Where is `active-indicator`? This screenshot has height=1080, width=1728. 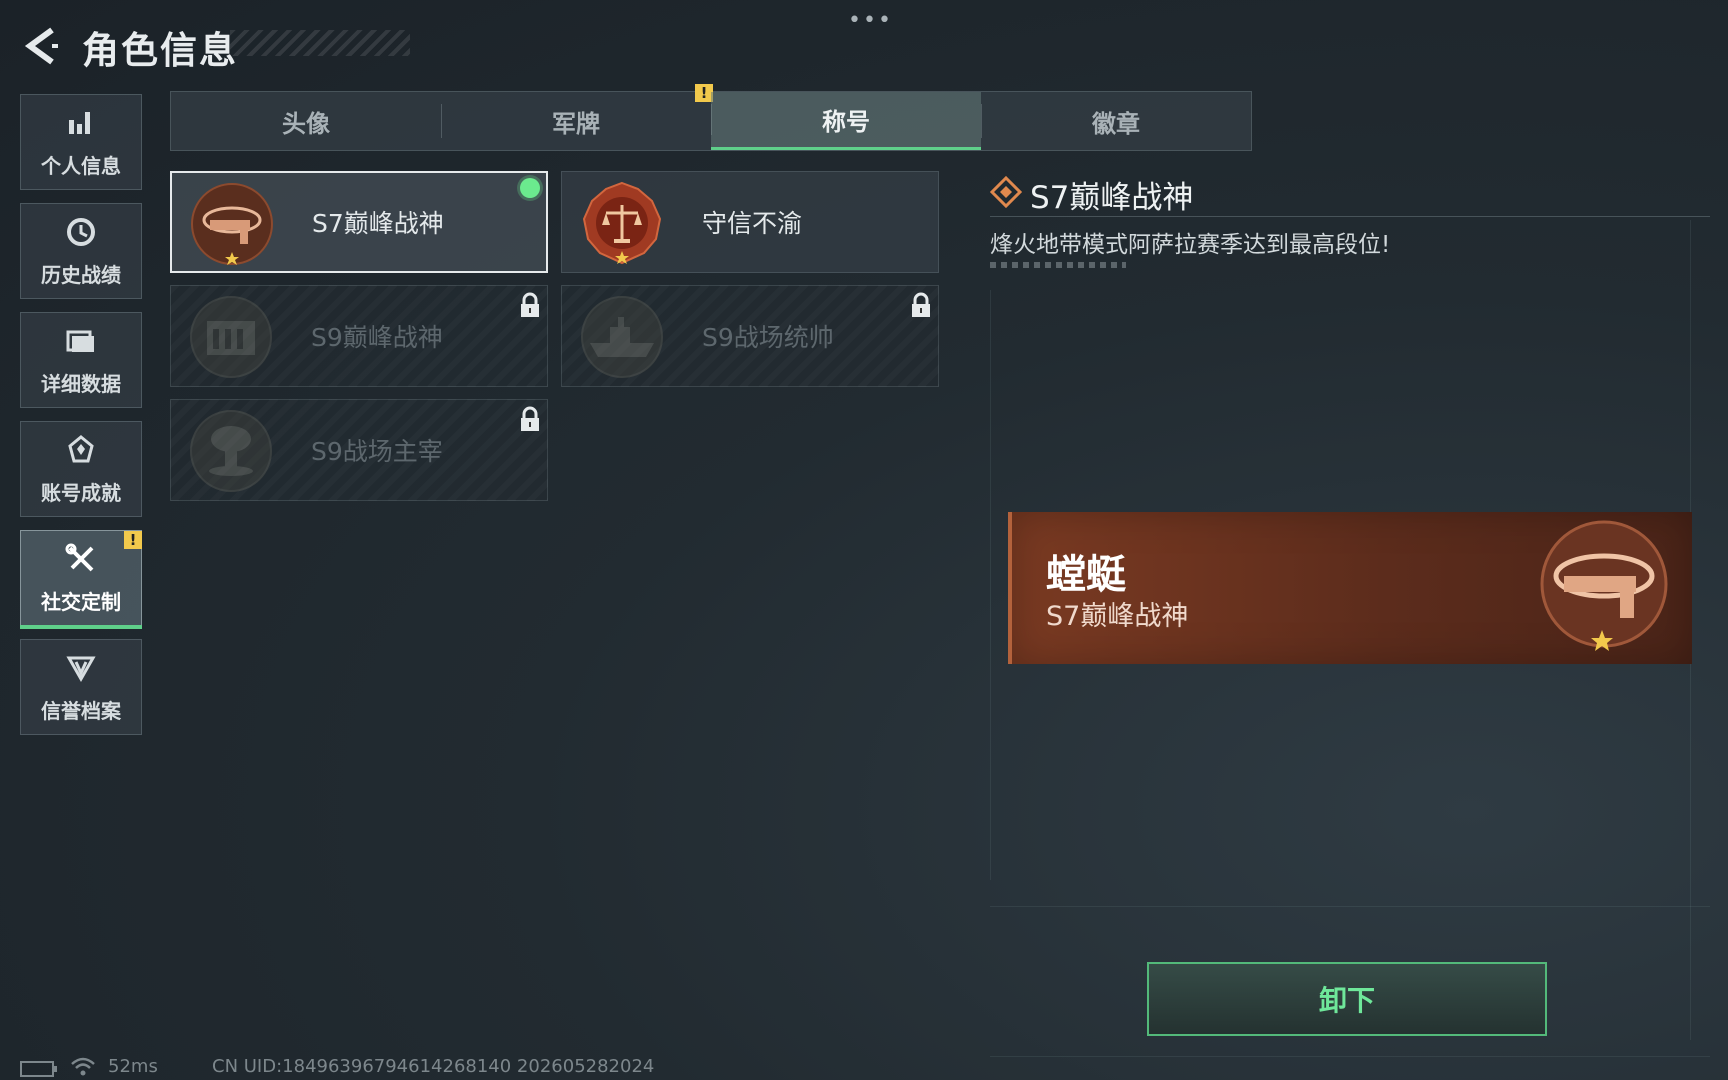 active-indicator is located at coordinates (81, 627).